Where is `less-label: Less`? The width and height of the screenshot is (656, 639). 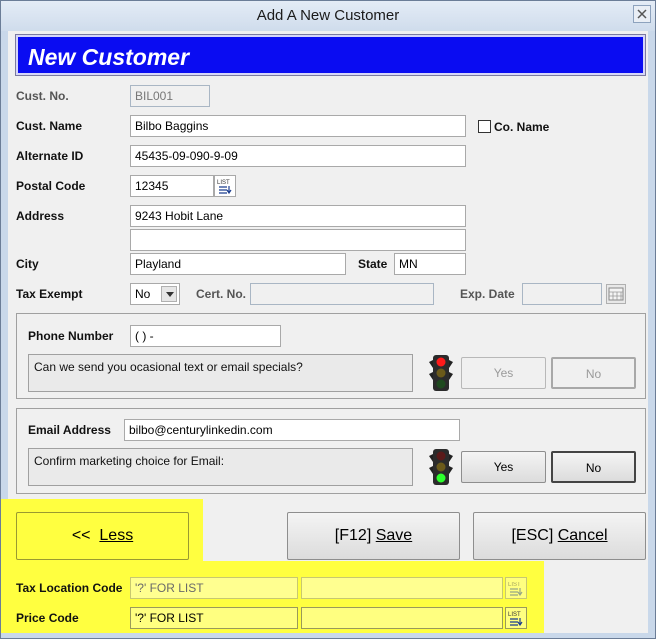 less-label: Less is located at coordinates (116, 535).